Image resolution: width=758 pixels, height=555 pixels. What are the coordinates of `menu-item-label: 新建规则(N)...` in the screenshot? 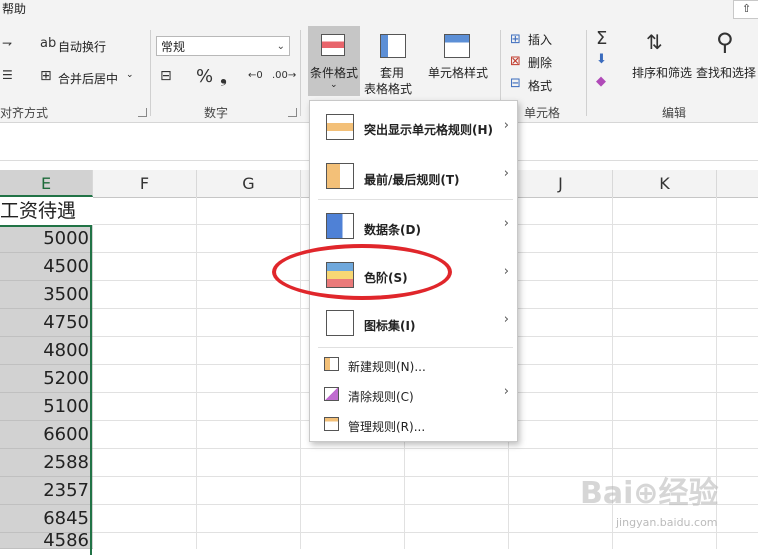 It's located at (387, 367).